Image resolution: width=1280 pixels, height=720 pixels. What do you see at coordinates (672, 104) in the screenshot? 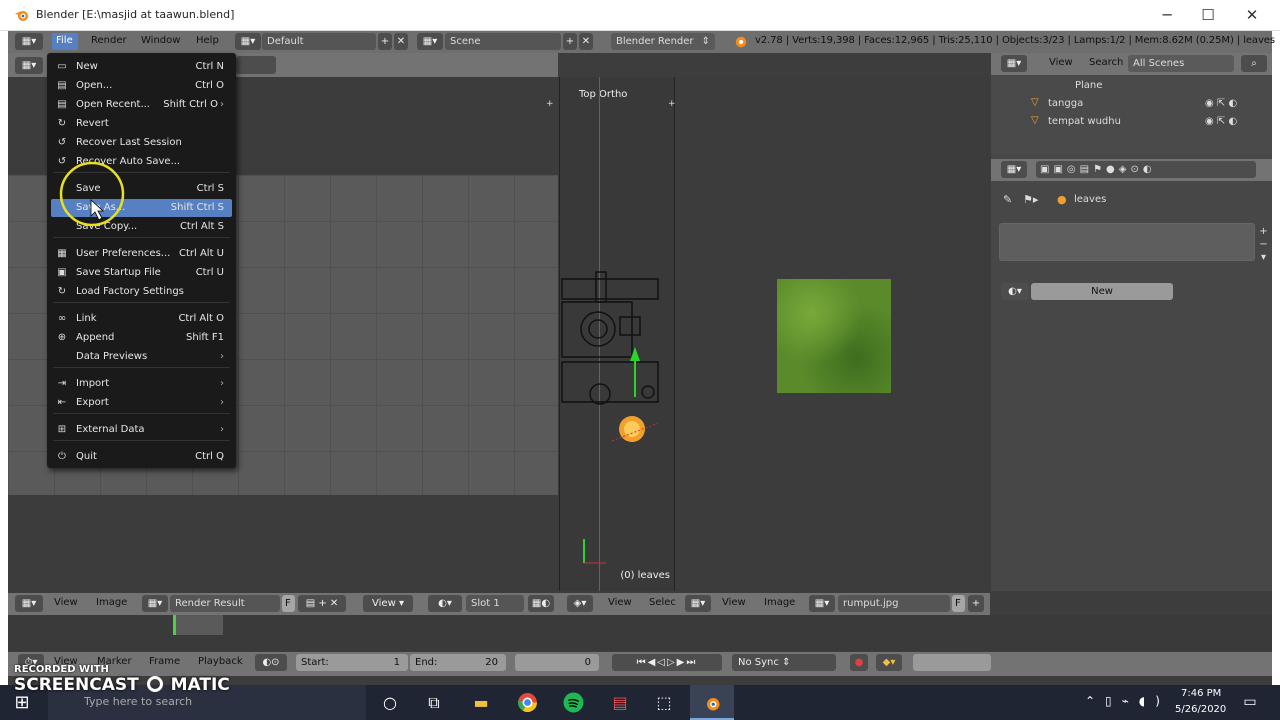
I see `corner-plus-icon-2: +` at bounding box center [672, 104].